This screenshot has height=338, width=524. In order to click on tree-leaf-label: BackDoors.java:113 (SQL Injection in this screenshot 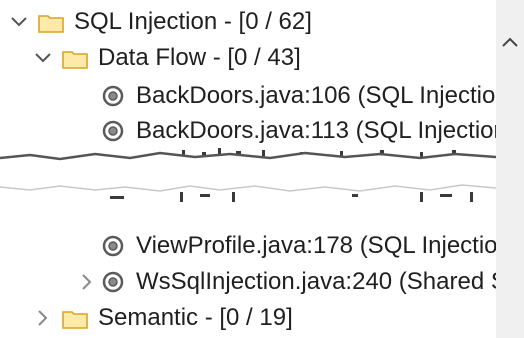, I will do `click(316, 130)`.